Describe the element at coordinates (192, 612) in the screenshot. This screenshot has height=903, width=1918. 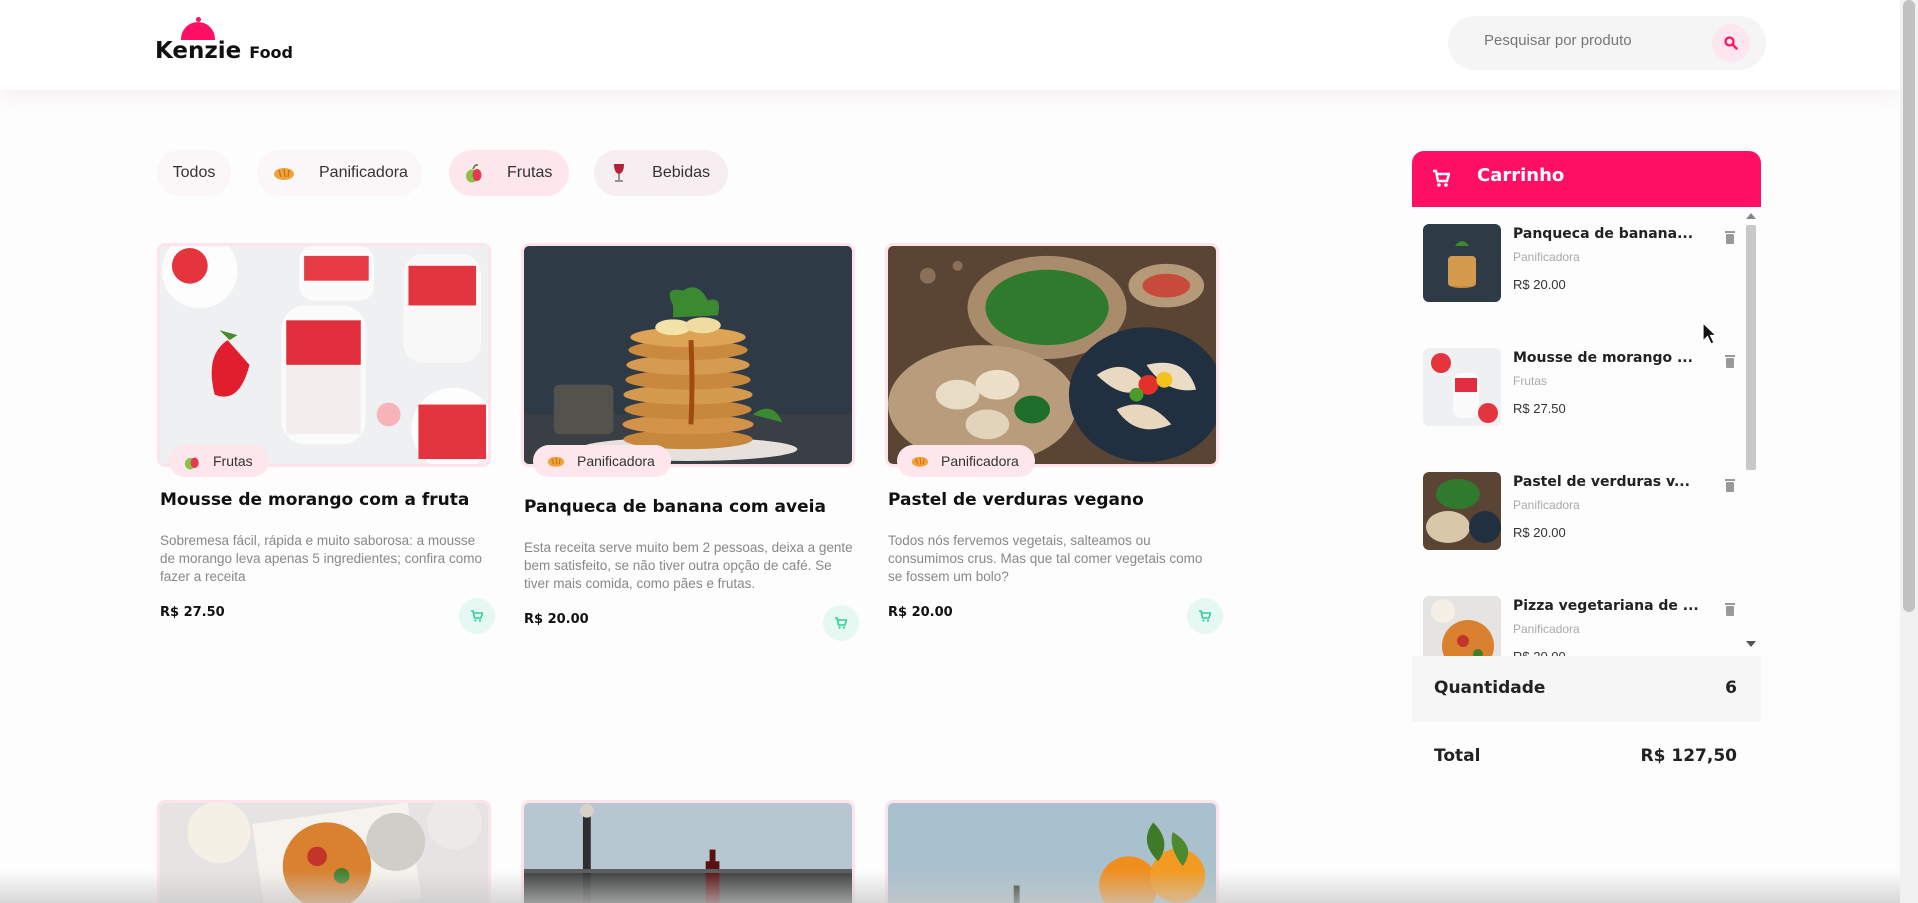
I see `product-price: R$ 27.50` at that location.